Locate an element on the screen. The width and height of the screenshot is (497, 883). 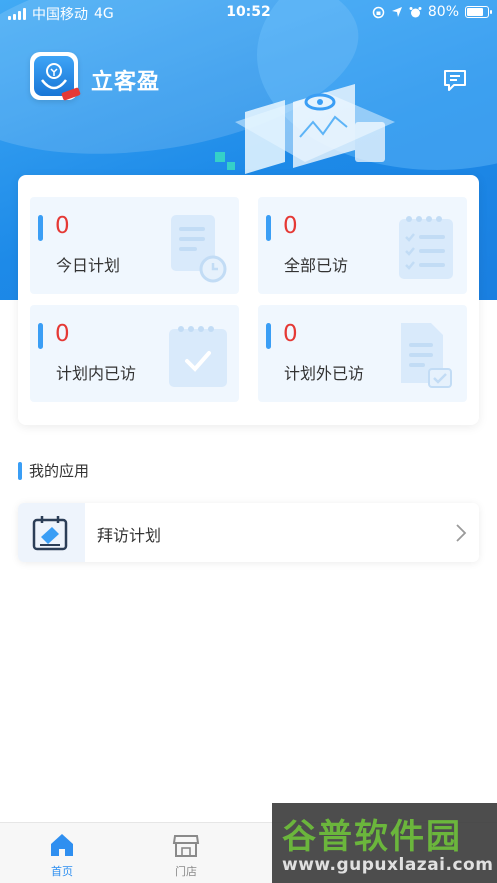
tab-store: 门店 is located at coordinates (186, 855).